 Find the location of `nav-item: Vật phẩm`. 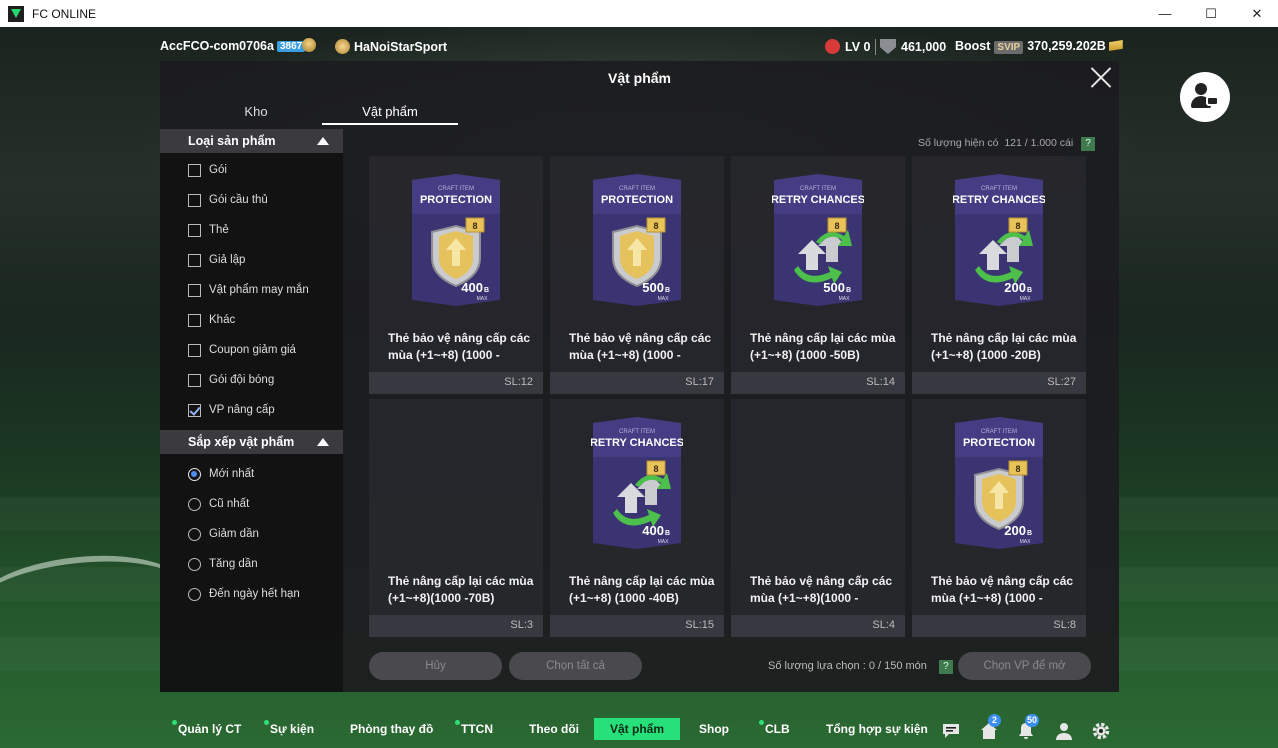

nav-item: Vật phẩm is located at coordinates (637, 729).